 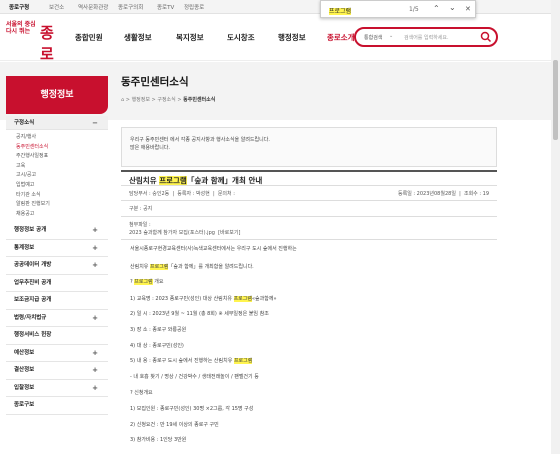 What do you see at coordinates (18, 31) in the screenshot?
I see `logo-slogan-line2: 다시 뛰는` at bounding box center [18, 31].